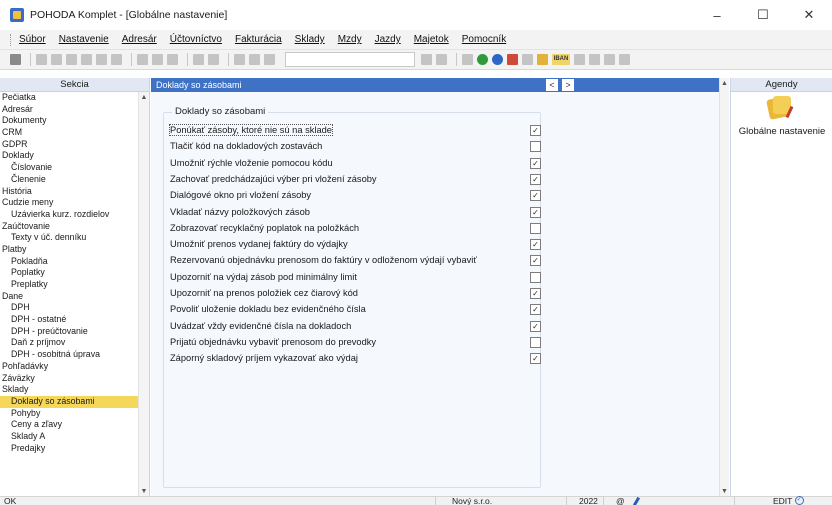 The image size is (832, 505). Describe the element at coordinates (240, 195) in the screenshot. I see `option-label: Dialógové okno pri vložení zásoby` at that location.